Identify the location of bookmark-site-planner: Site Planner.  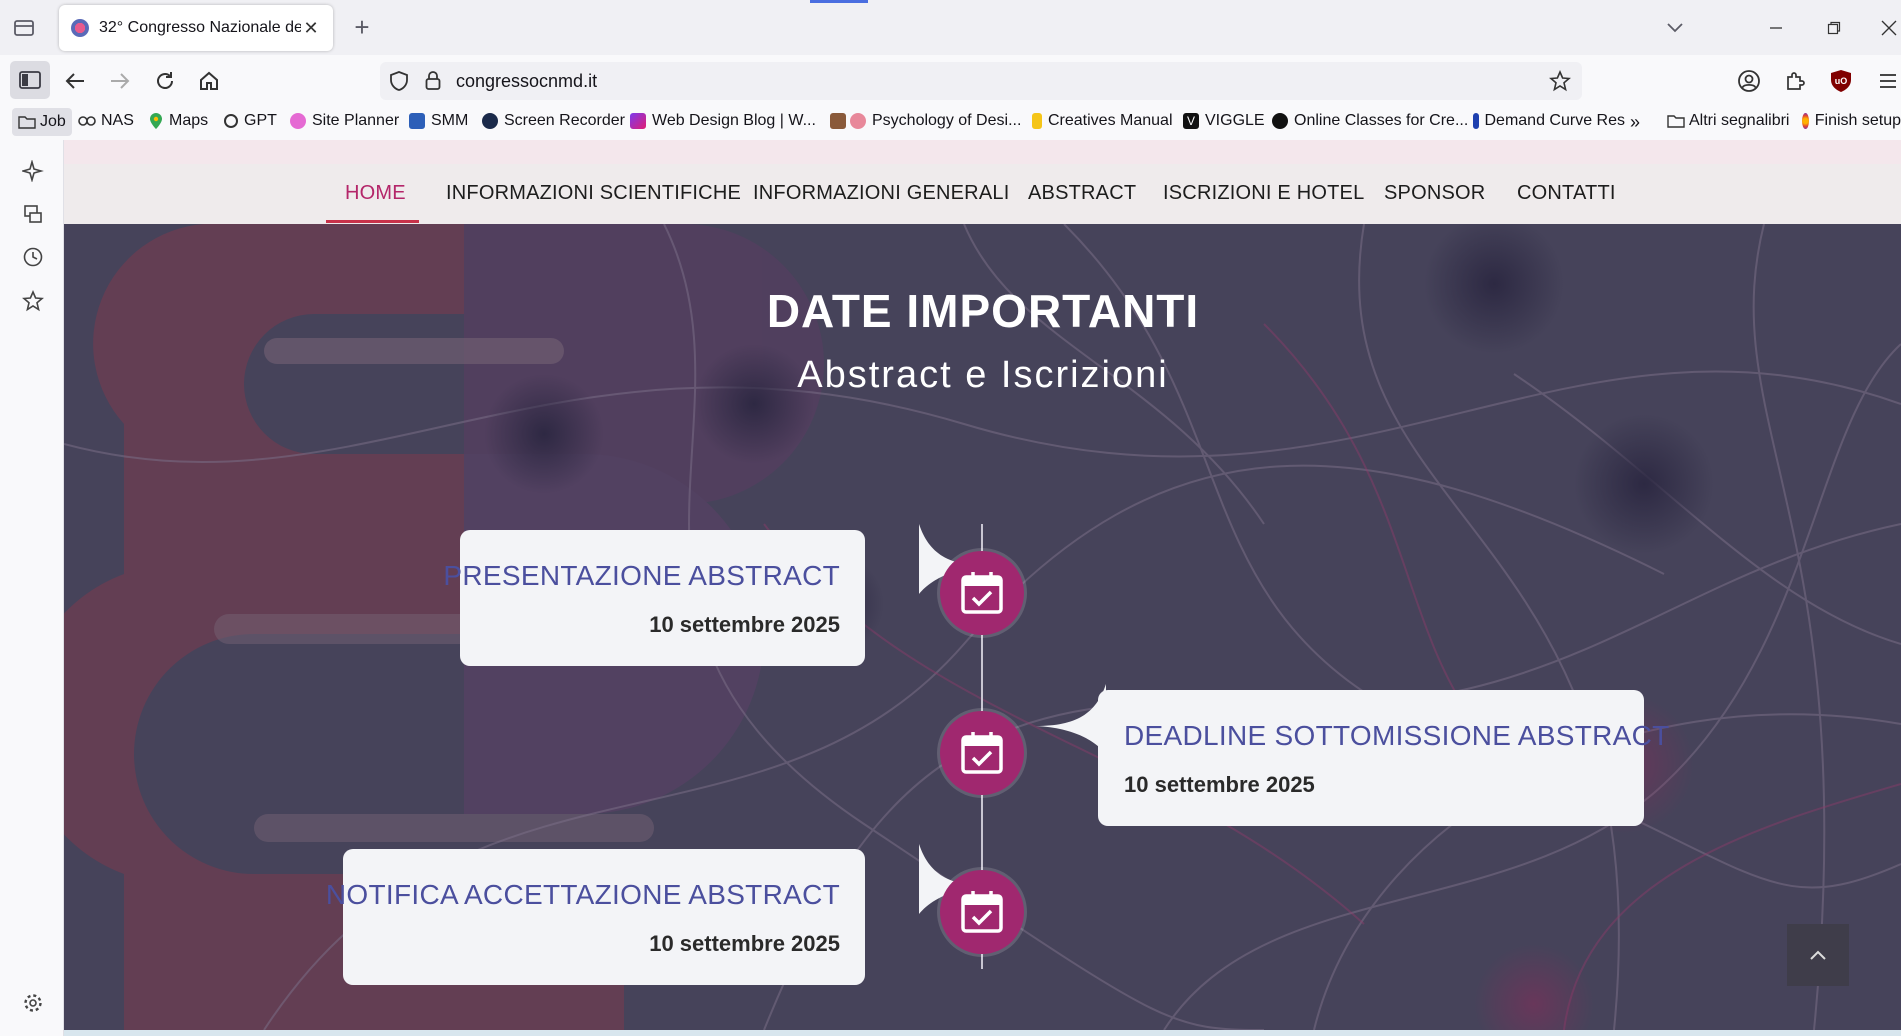
(344, 121).